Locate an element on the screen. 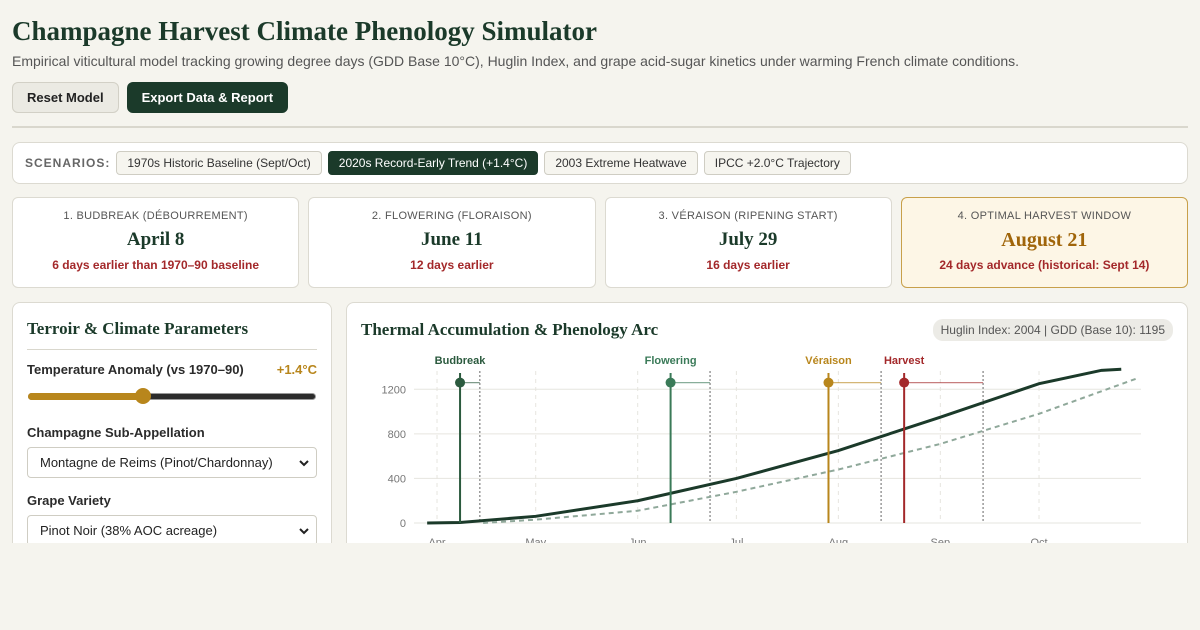 The image size is (1200, 630). x-tick-label: Aug is located at coordinates (839, 540).